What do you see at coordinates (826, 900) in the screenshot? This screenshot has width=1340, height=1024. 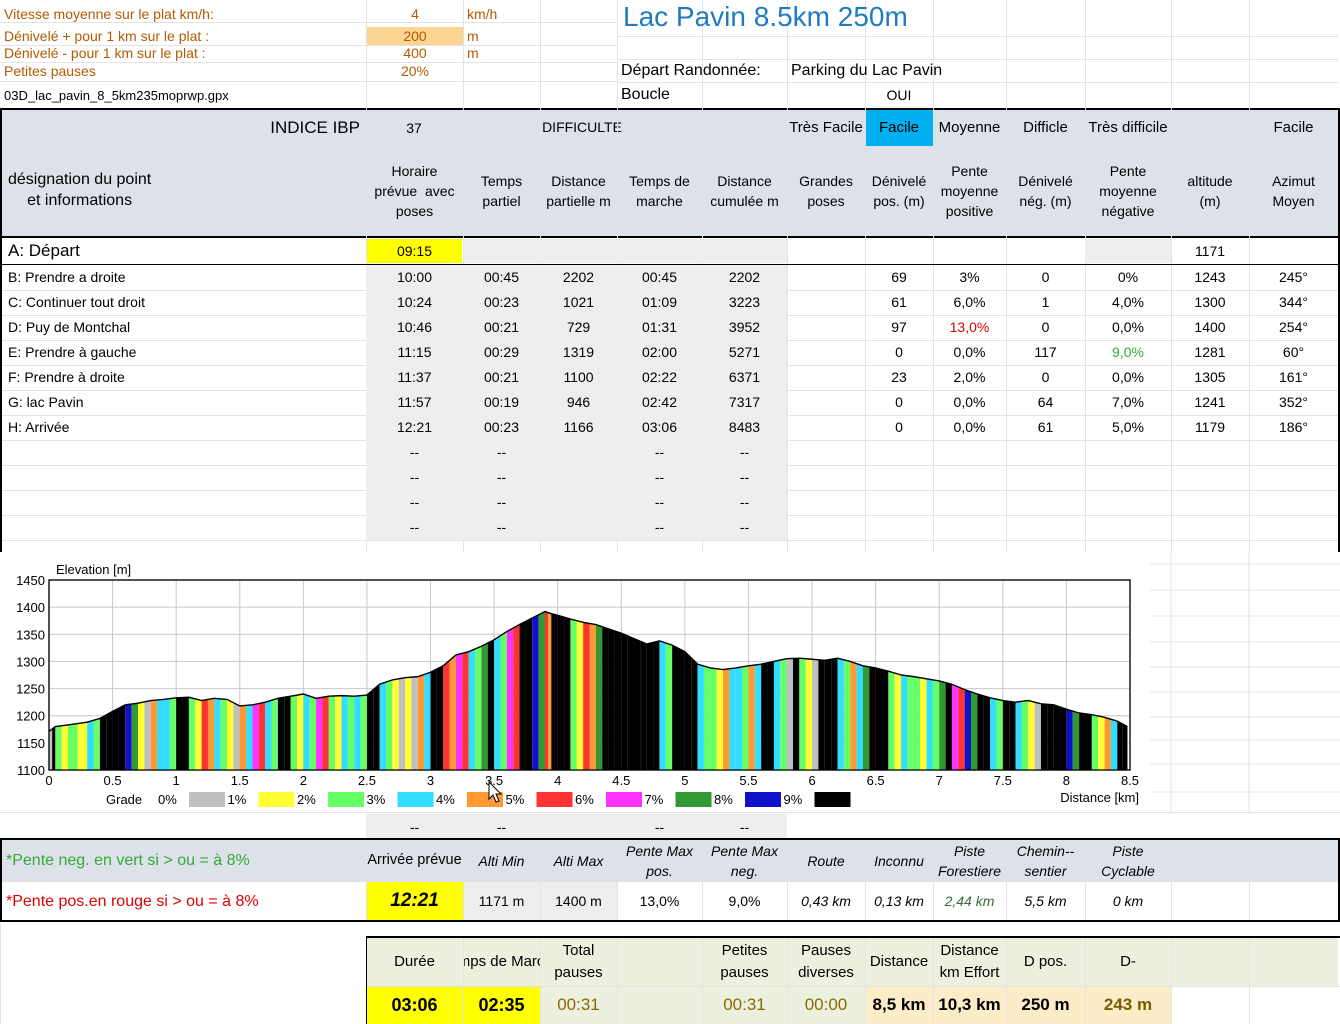 I see `summary-value-6: 0,43 km` at bounding box center [826, 900].